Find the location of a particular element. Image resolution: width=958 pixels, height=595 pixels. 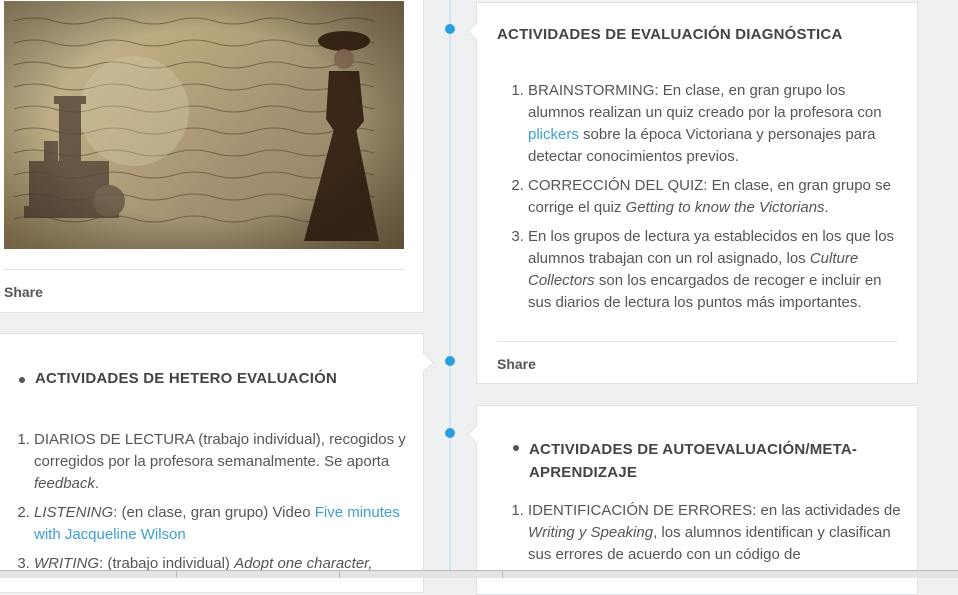

card-title: ACTIVIDADES DE HETERO EVALUACIÓN is located at coordinates (186, 378).